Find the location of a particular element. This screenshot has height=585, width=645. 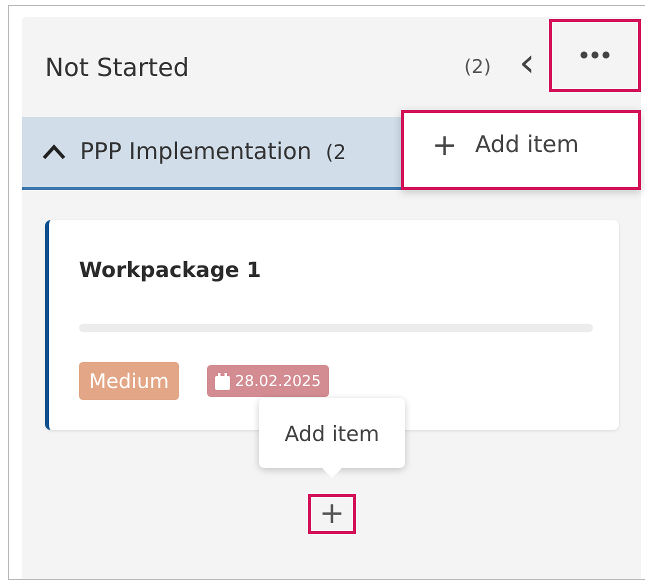

menu-item-label: Add item is located at coordinates (527, 145).